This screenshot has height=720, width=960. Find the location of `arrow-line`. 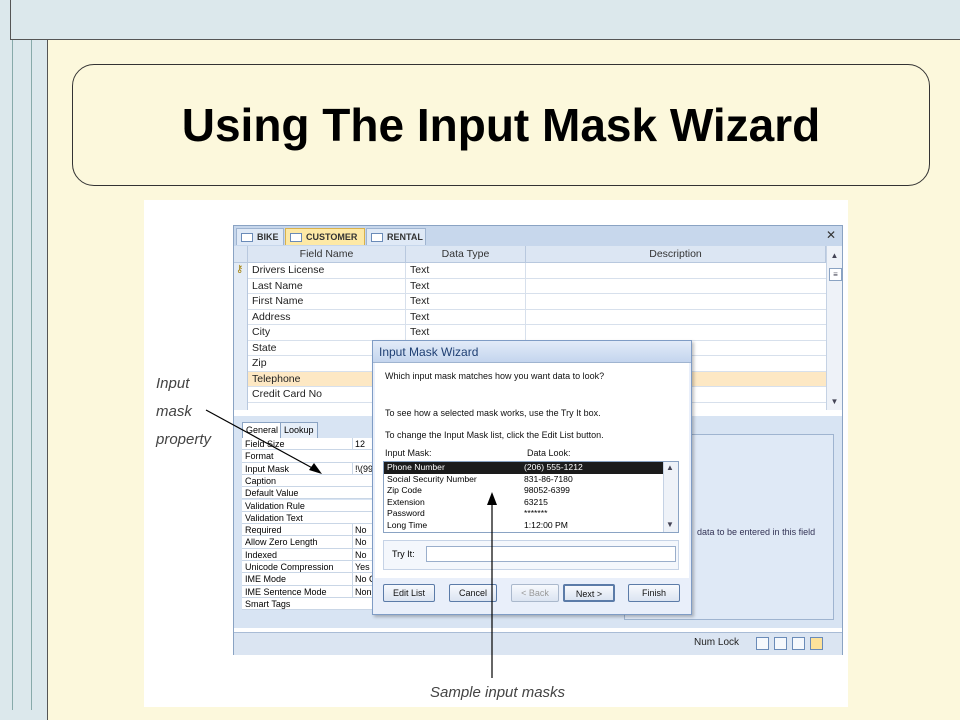

arrow-line is located at coordinates (261, 440).